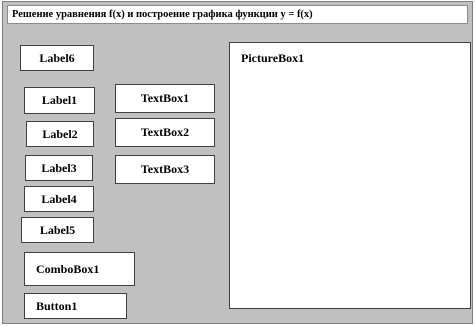 The image size is (475, 326). I want to click on textbox2: TextBox2, so click(165, 132).